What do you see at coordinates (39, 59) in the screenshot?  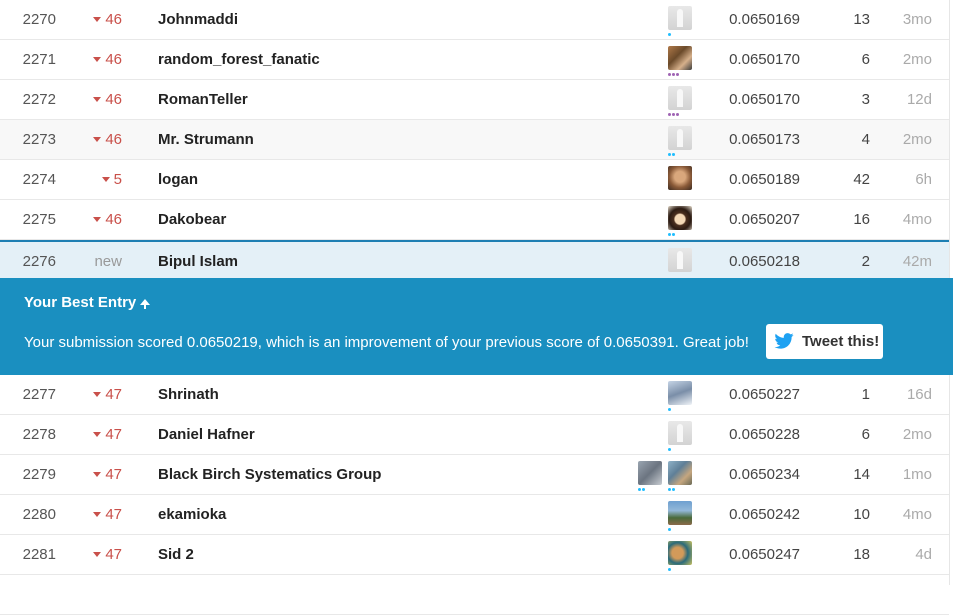 I see `rank-cell: 2271` at bounding box center [39, 59].